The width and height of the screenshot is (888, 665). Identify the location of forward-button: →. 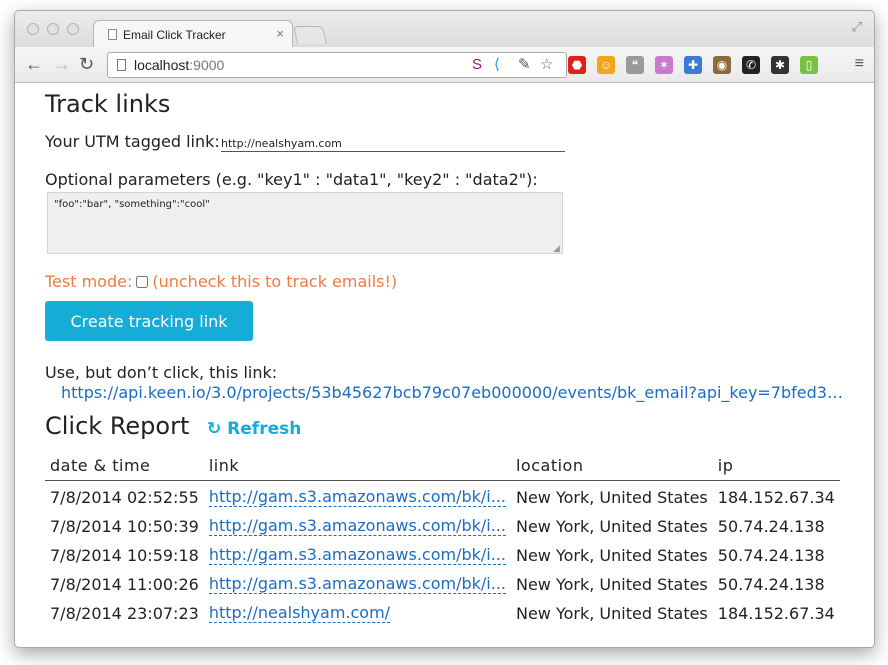
(62, 64).